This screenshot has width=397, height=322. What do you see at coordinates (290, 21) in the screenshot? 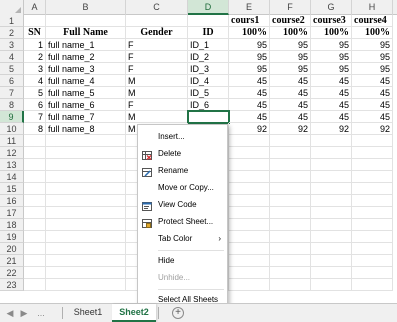
I see `course-header-cell: course2` at bounding box center [290, 21].